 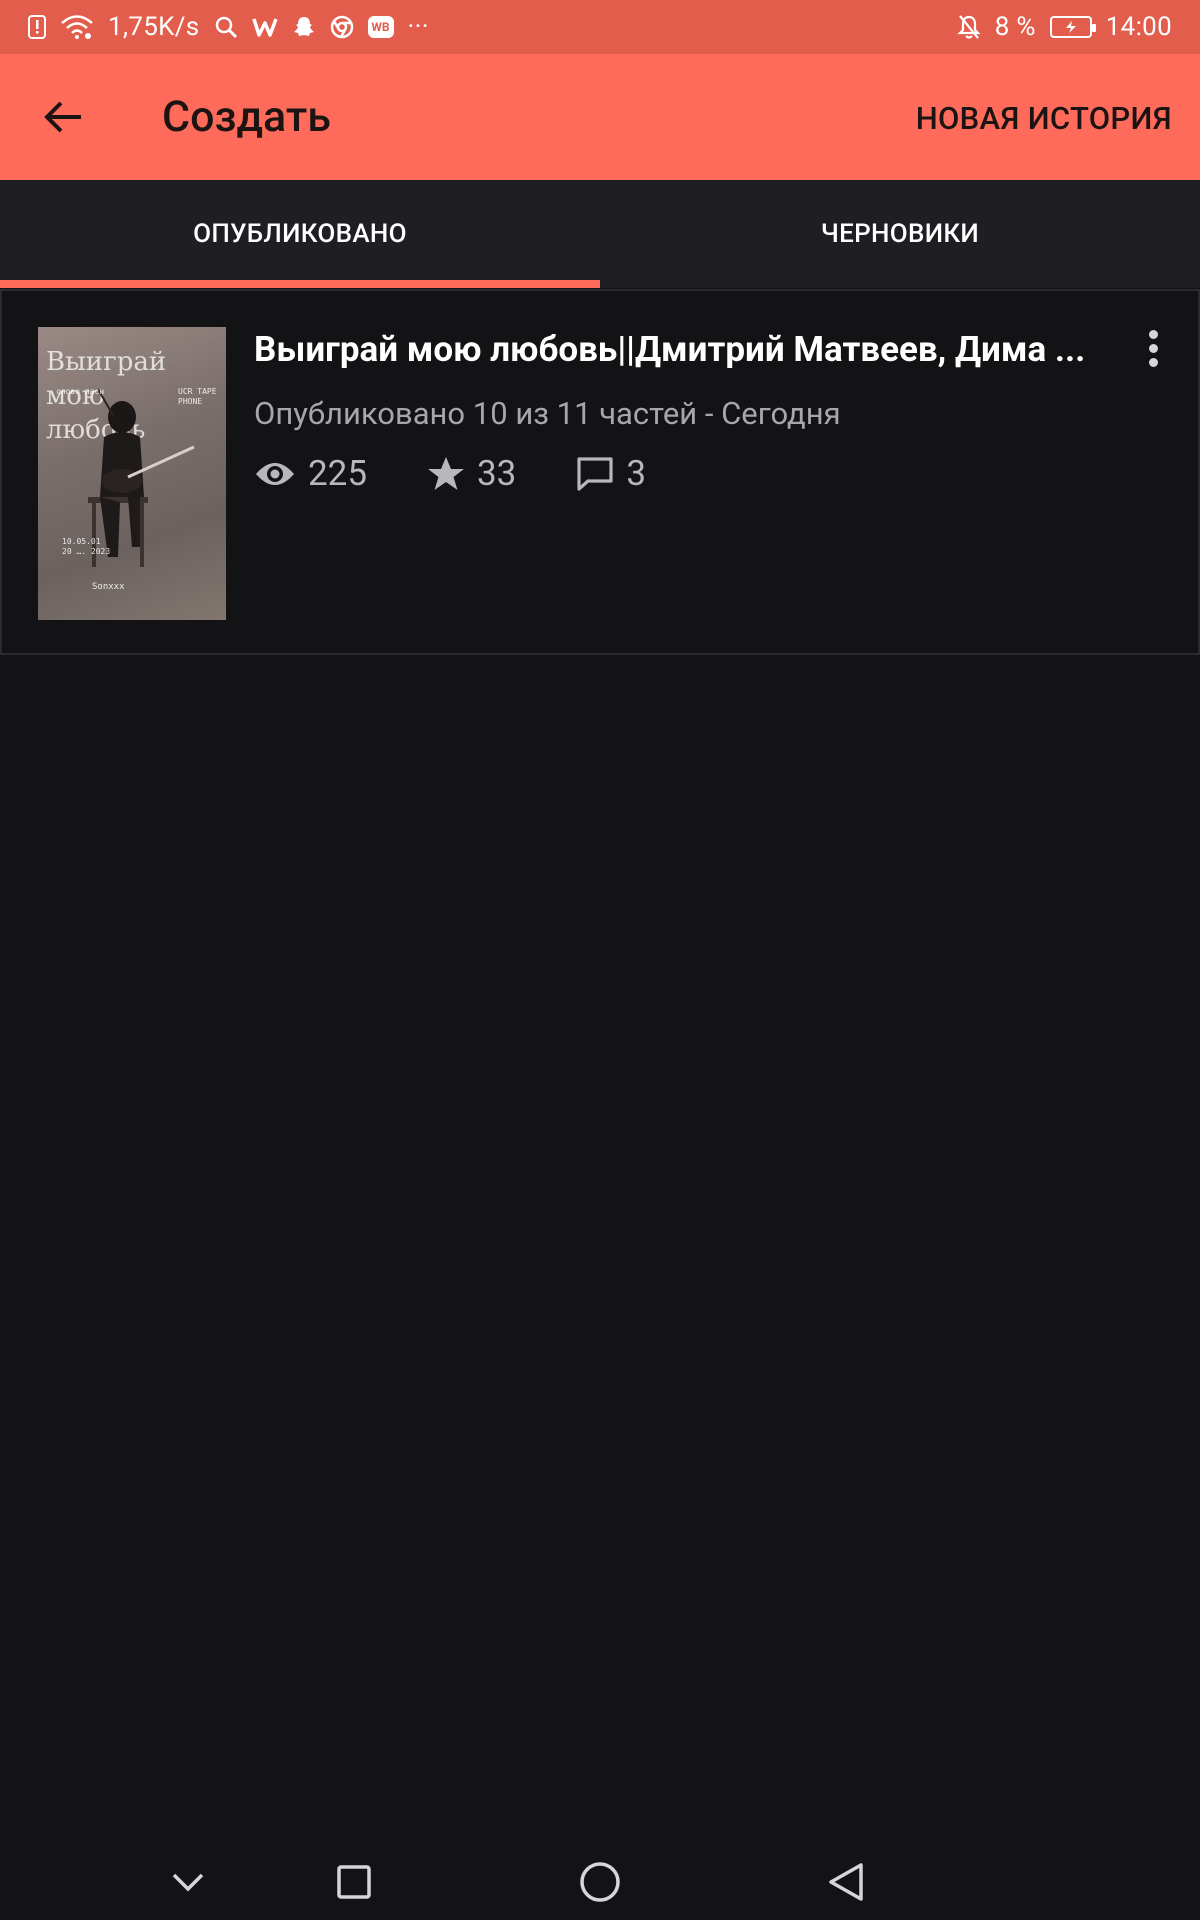 I want to click on cover-date: 10.05.01 20 …. 2023, so click(x=86, y=546).